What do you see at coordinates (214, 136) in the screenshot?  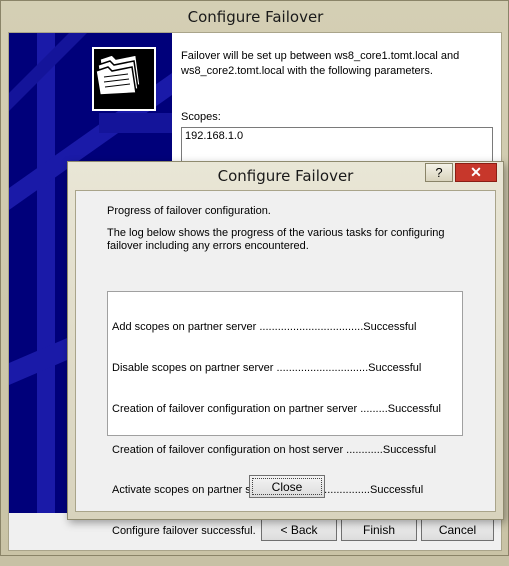 I see `scope-item: 192.168.1.0` at bounding box center [214, 136].